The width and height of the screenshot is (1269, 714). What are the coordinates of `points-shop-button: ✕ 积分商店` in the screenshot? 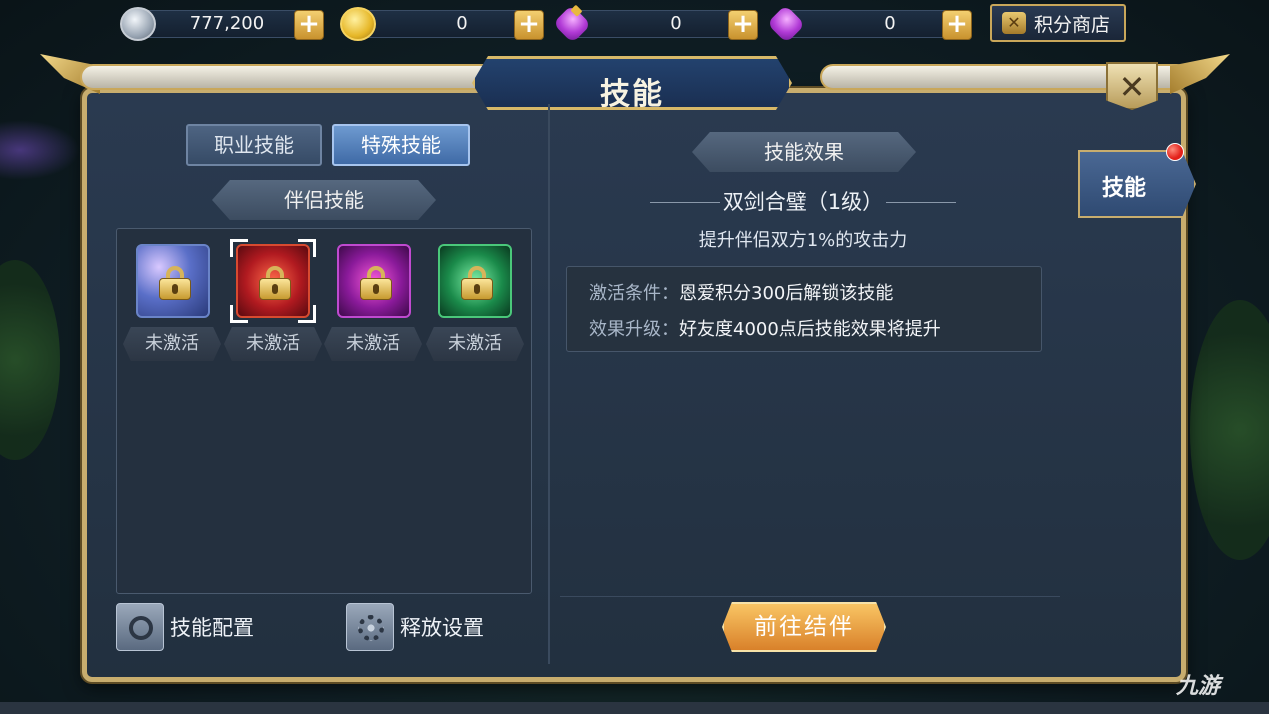 It's located at (1058, 23).